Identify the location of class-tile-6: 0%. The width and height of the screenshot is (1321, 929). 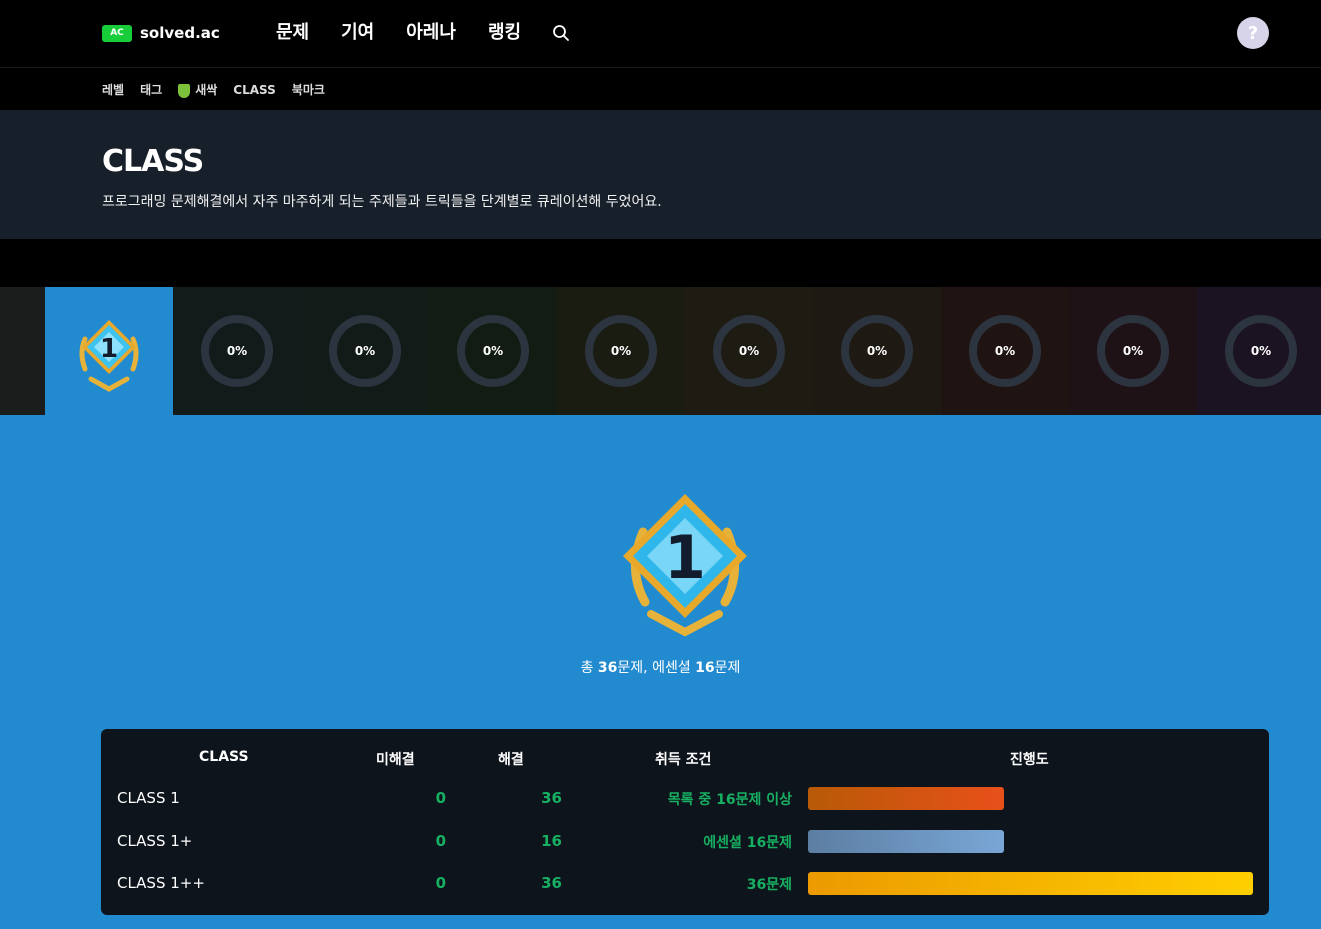
(749, 351).